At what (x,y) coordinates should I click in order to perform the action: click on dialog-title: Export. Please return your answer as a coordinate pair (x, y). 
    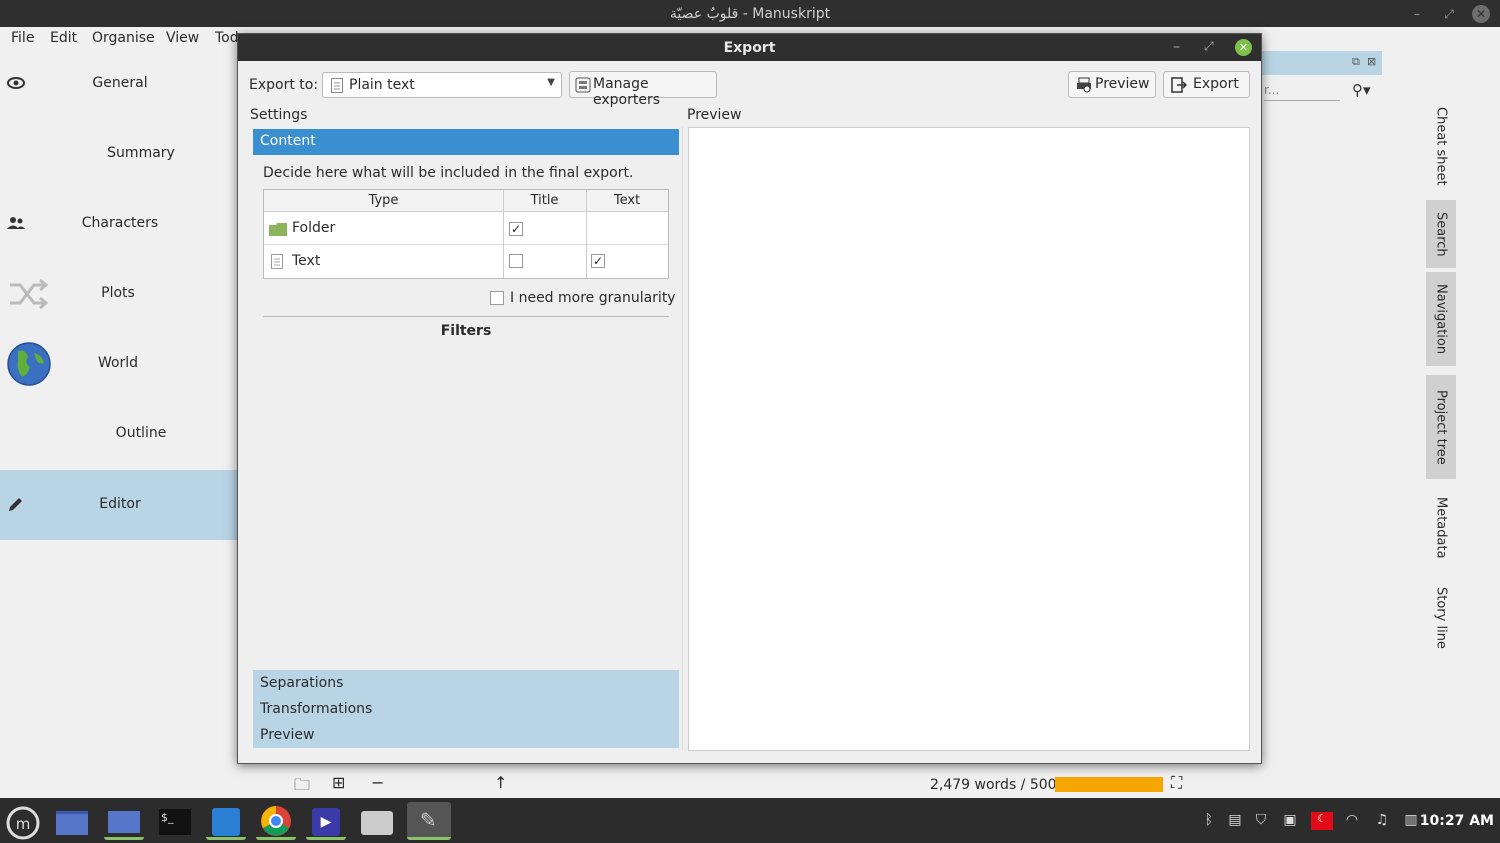
    Looking at the image, I should click on (749, 48).